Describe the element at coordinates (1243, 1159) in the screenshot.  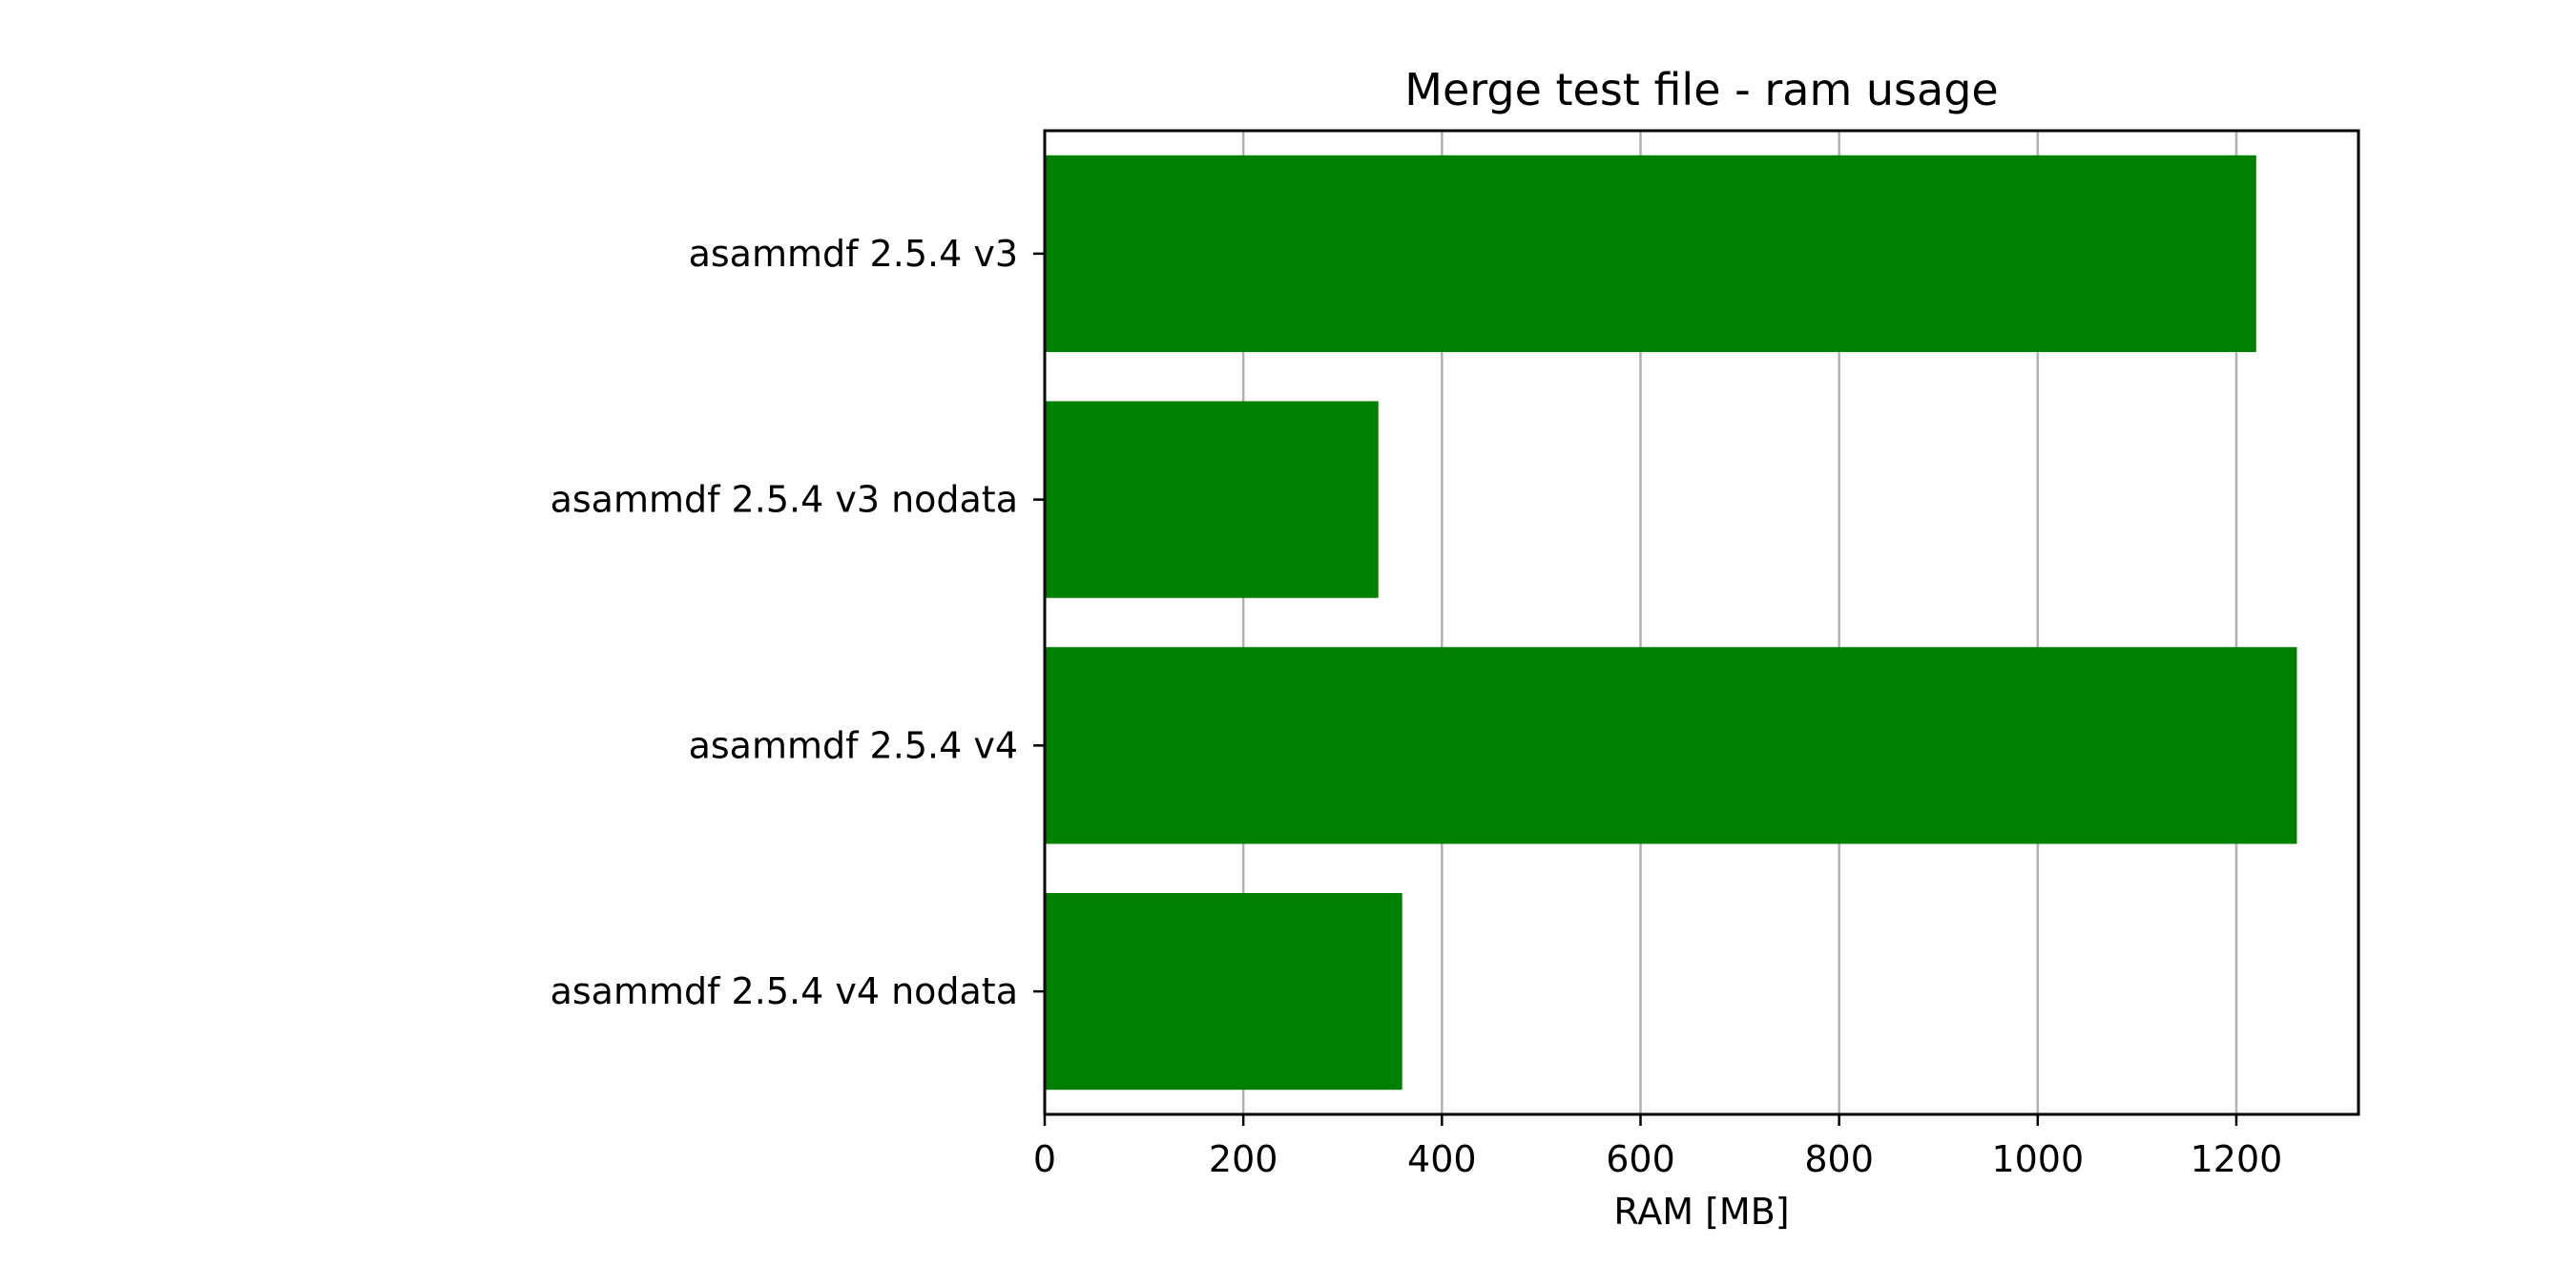
I see `x-tick-label: 200` at that location.